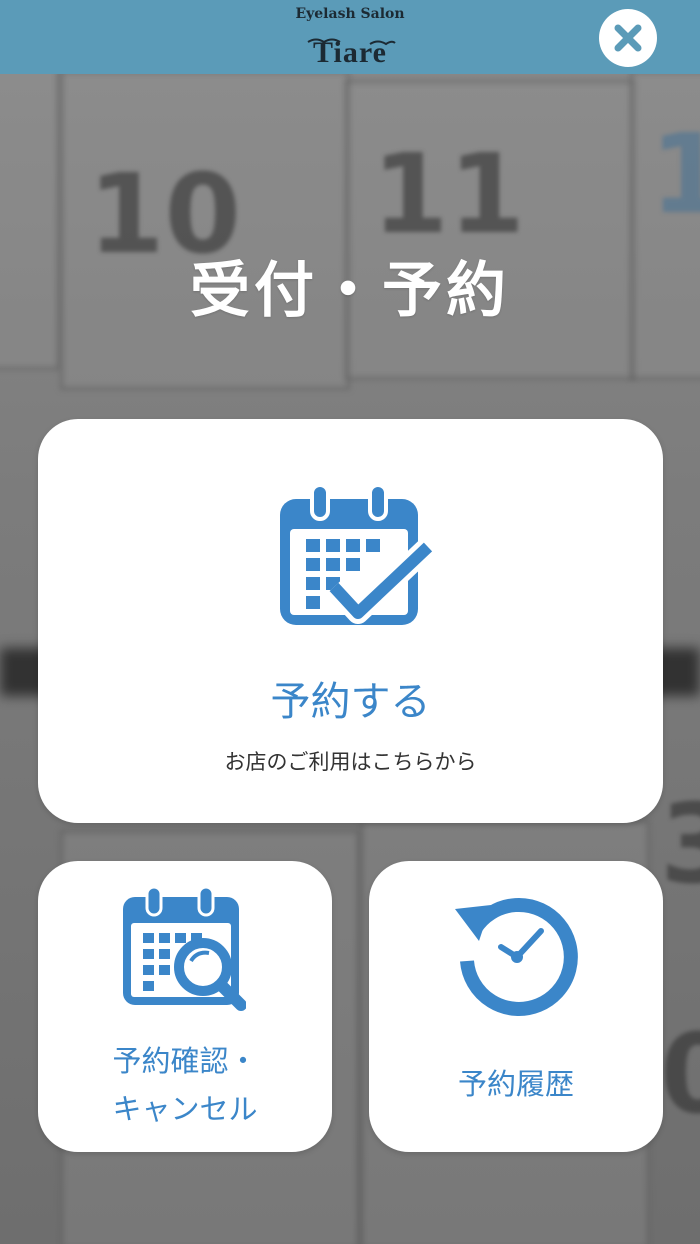  I want to click on bird-icon, so click(351, 42).